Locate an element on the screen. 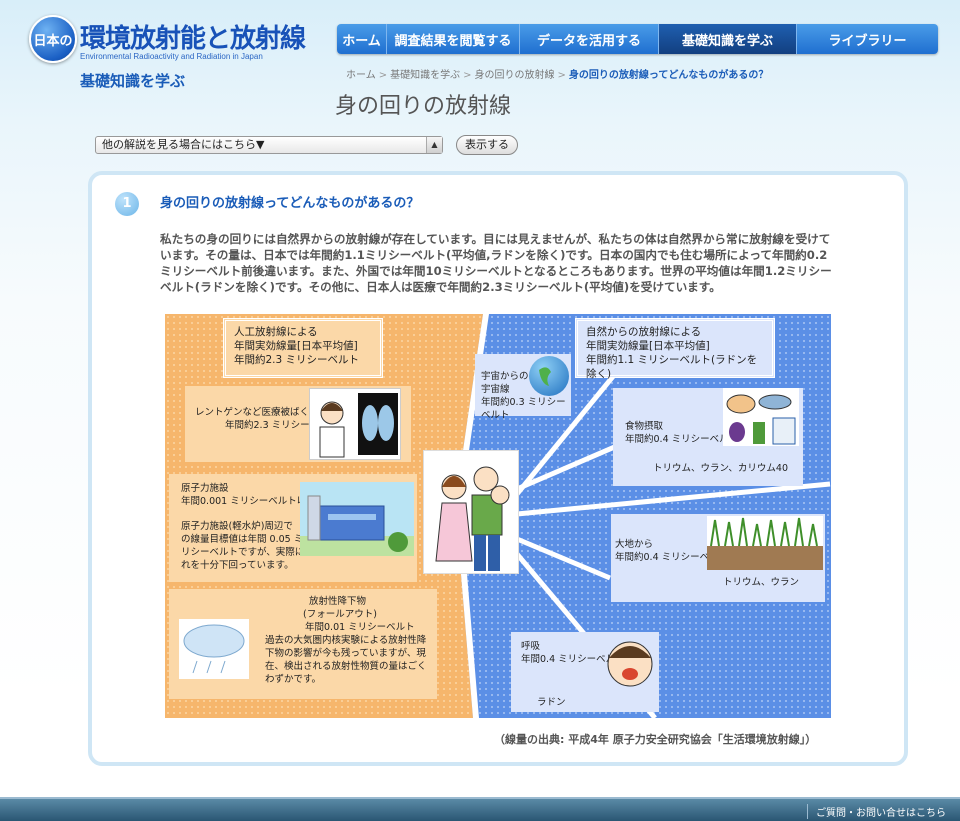  fallout-line: 過去の大気圏内核実験による放射性降 is located at coordinates (346, 640).